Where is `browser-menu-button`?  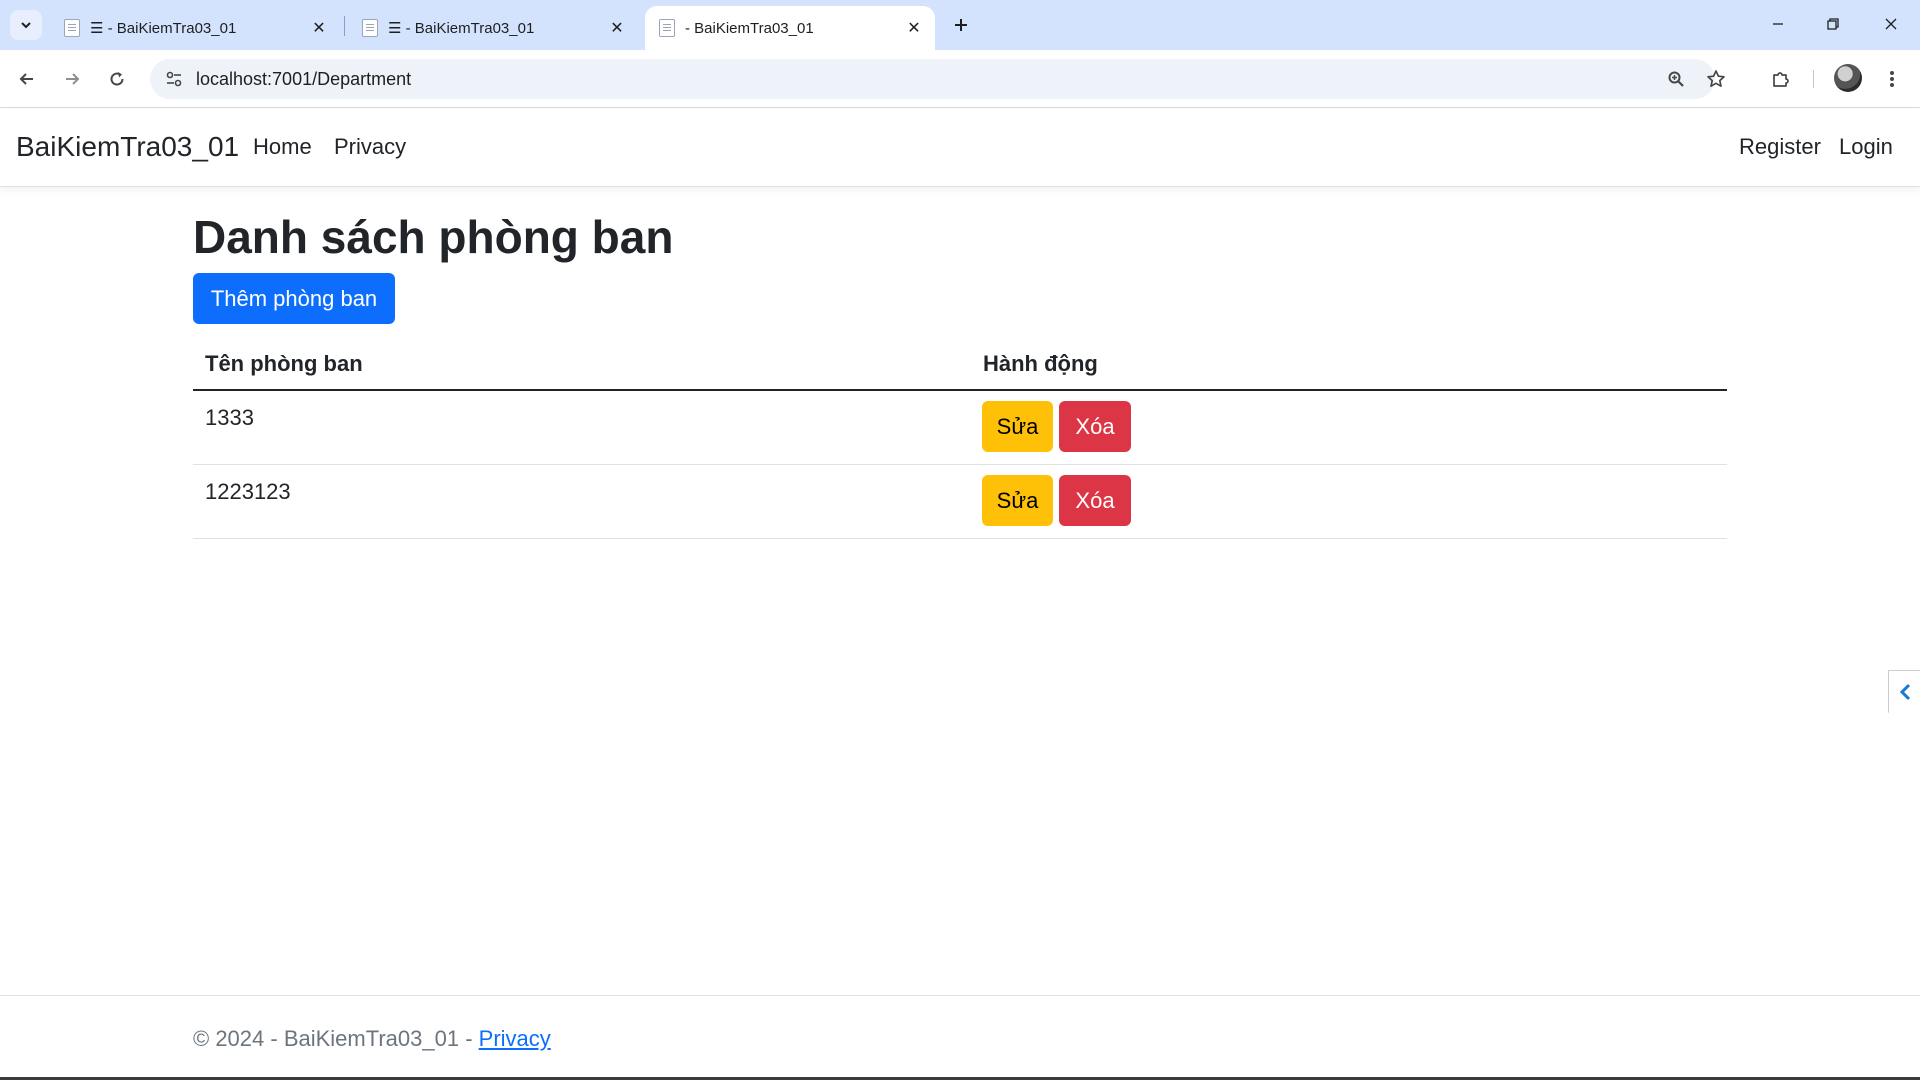 browser-menu-button is located at coordinates (1892, 79).